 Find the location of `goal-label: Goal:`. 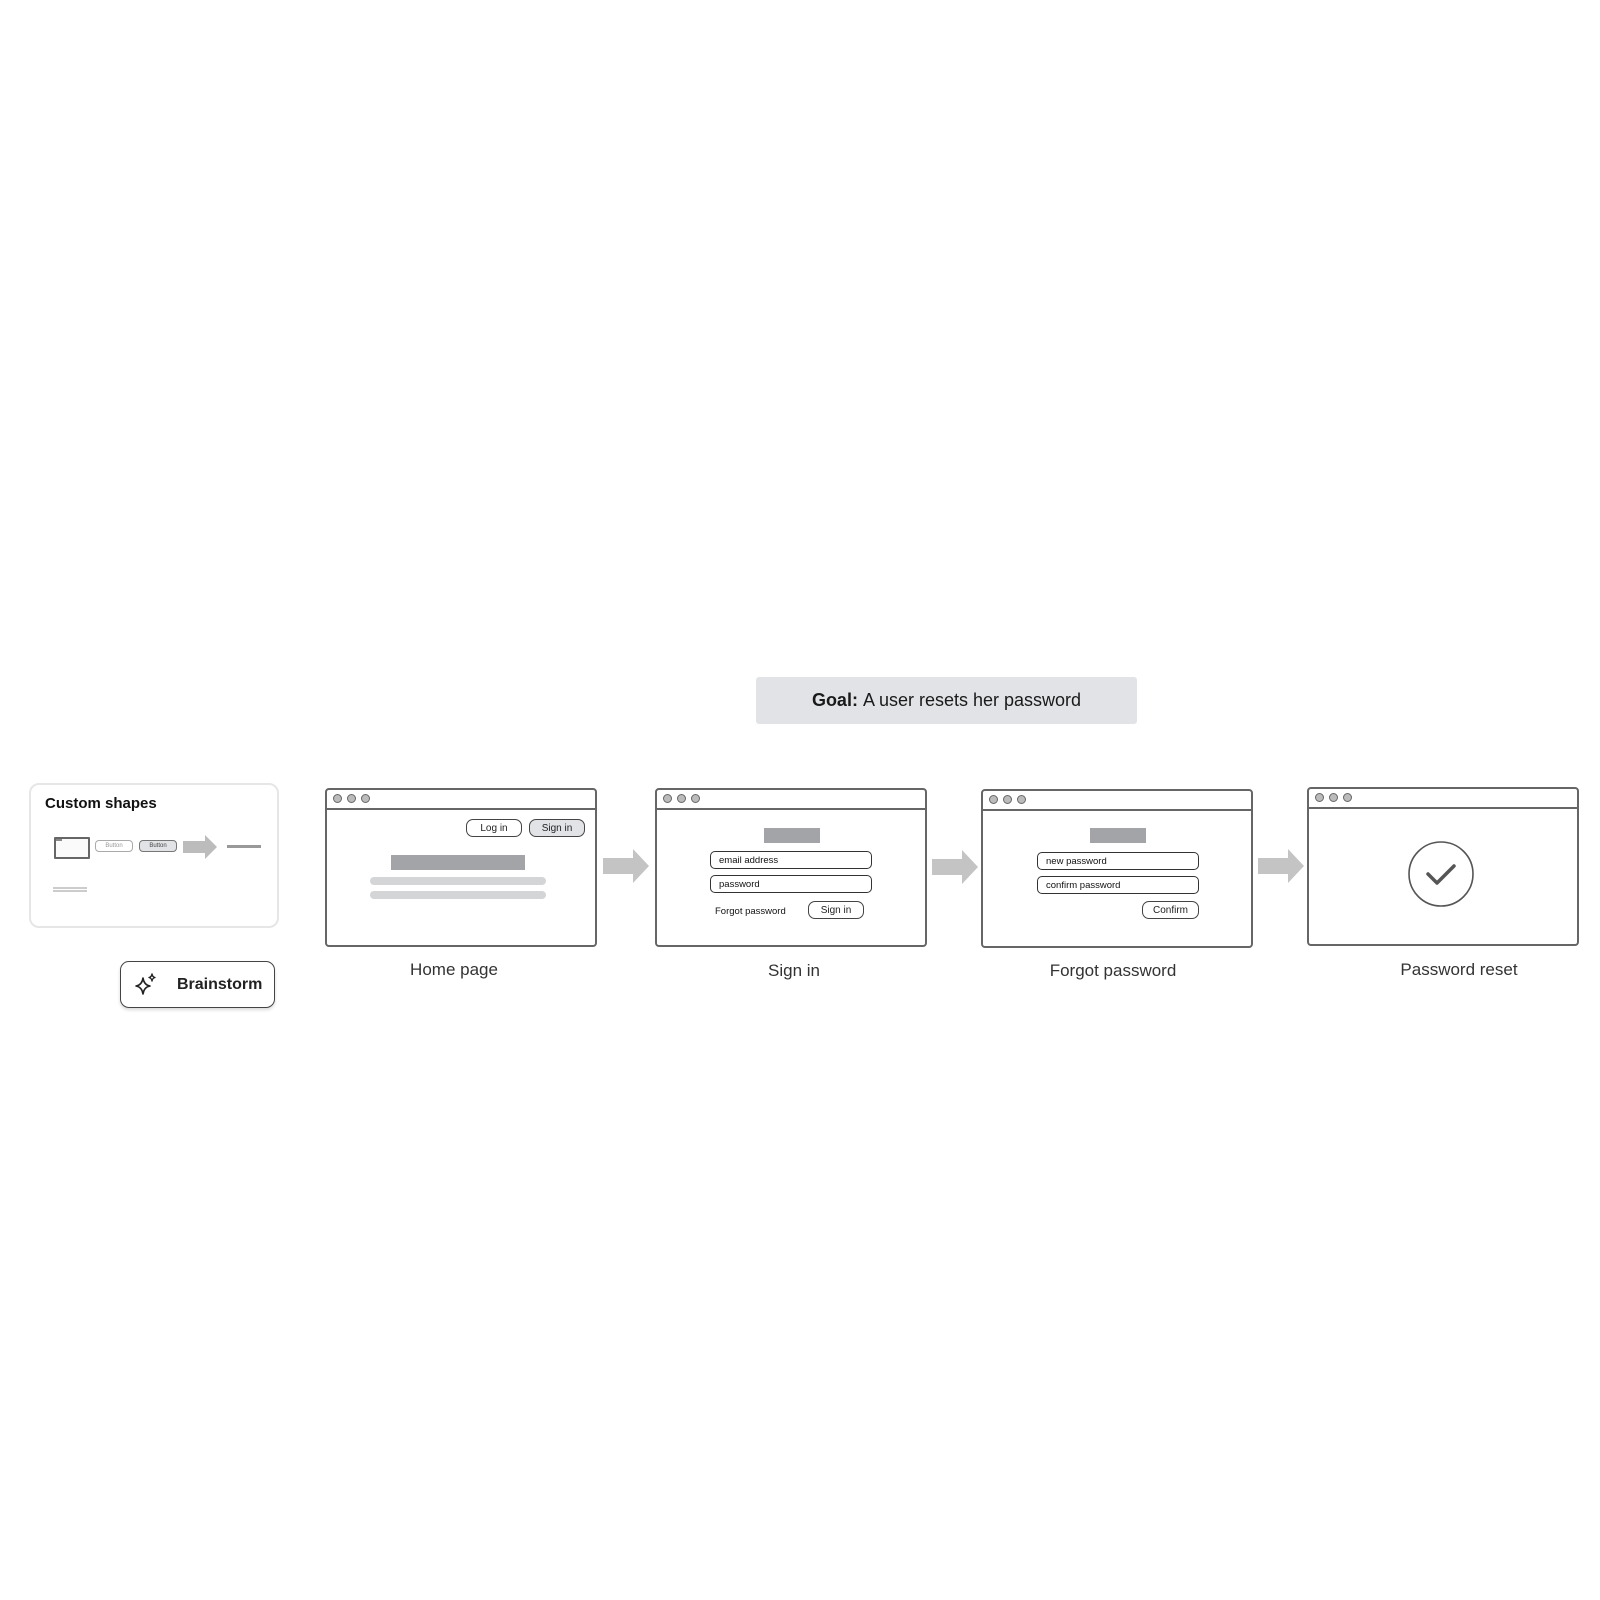

goal-label: Goal: is located at coordinates (834, 700).